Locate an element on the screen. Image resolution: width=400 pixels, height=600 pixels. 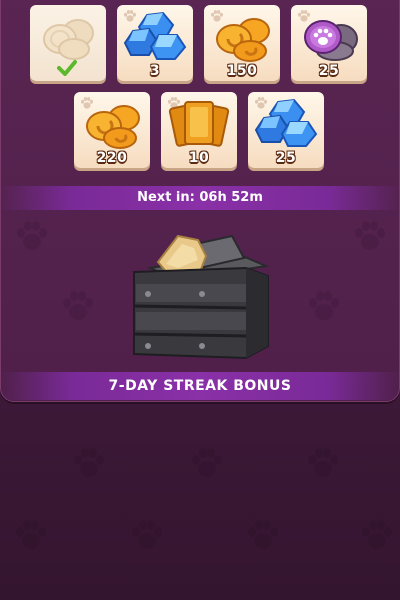
cards-icon is located at coordinates (199, 124).